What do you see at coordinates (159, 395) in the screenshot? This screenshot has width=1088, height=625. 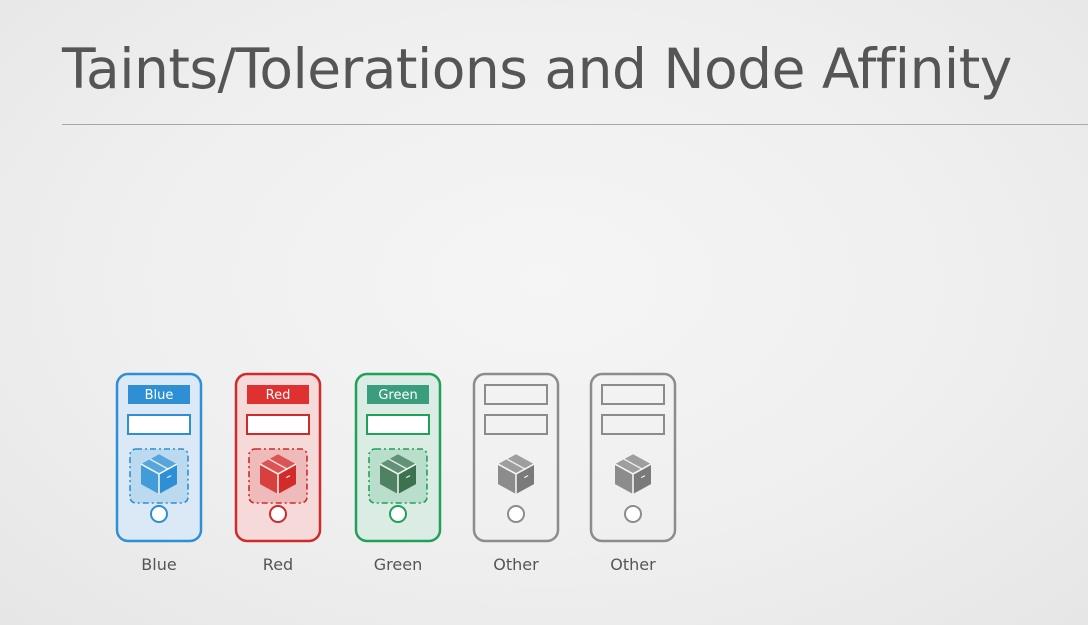 I see `node-label: Blue` at bounding box center [159, 395].